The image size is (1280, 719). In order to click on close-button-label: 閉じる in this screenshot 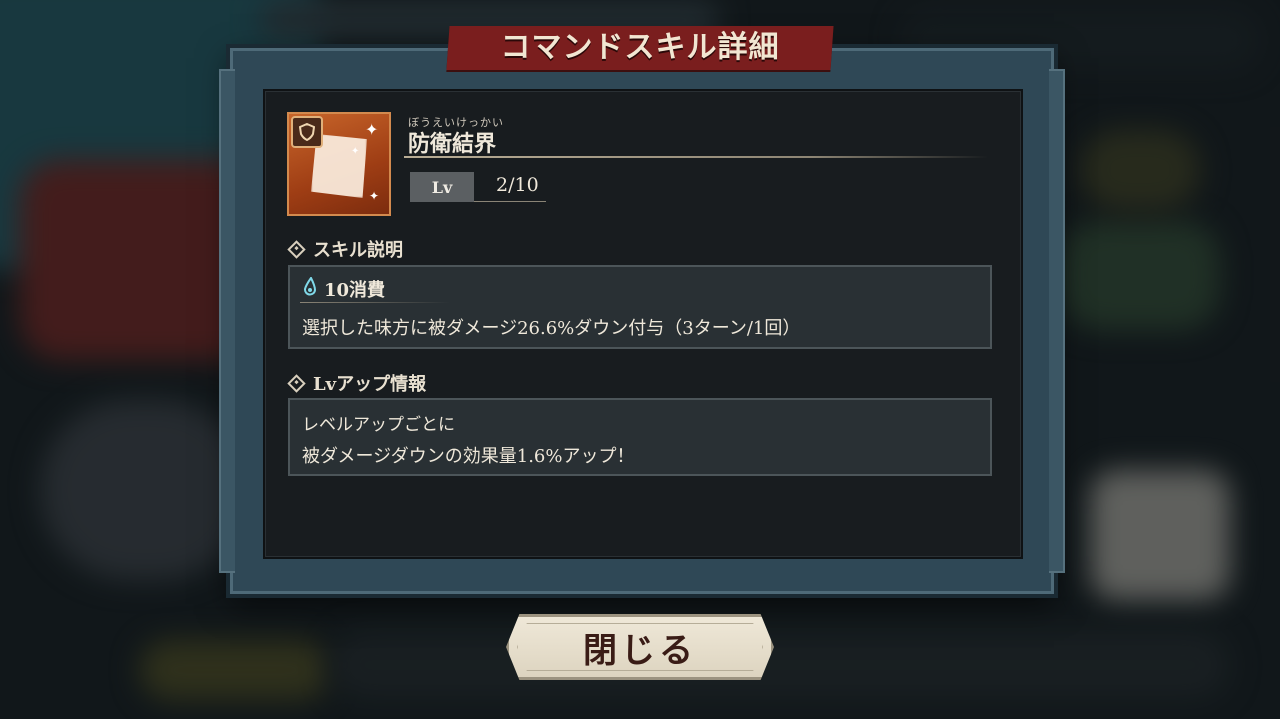, I will do `click(640, 650)`.